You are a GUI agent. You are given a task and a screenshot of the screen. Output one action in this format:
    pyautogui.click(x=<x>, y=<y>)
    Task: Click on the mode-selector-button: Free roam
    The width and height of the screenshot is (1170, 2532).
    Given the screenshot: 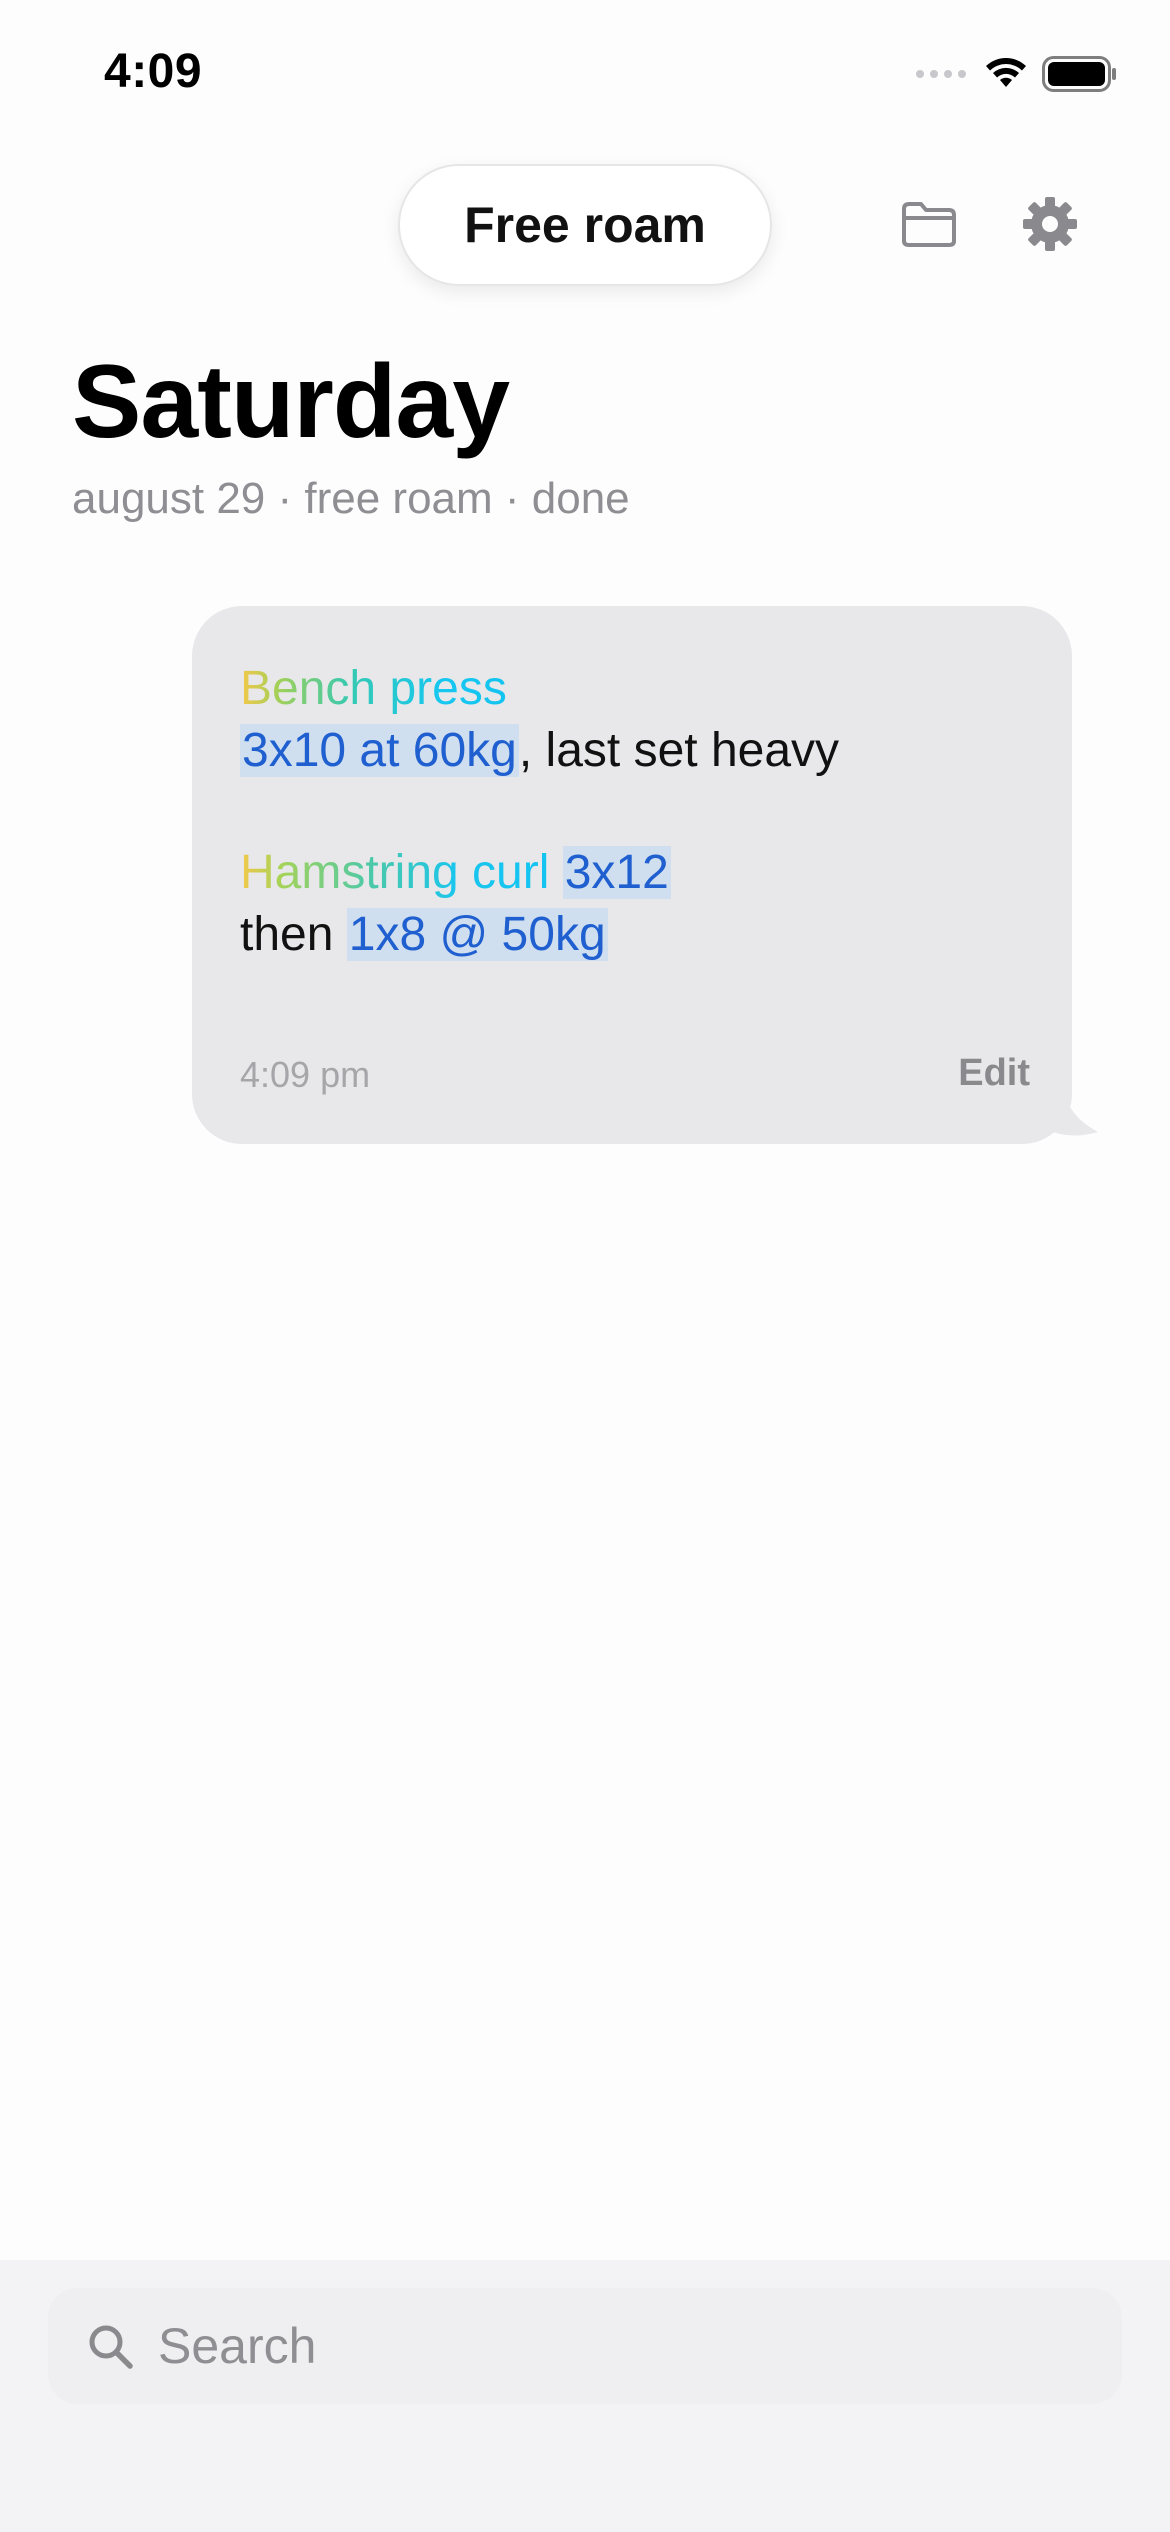 What is the action you would take?
    pyautogui.click(x=585, y=225)
    